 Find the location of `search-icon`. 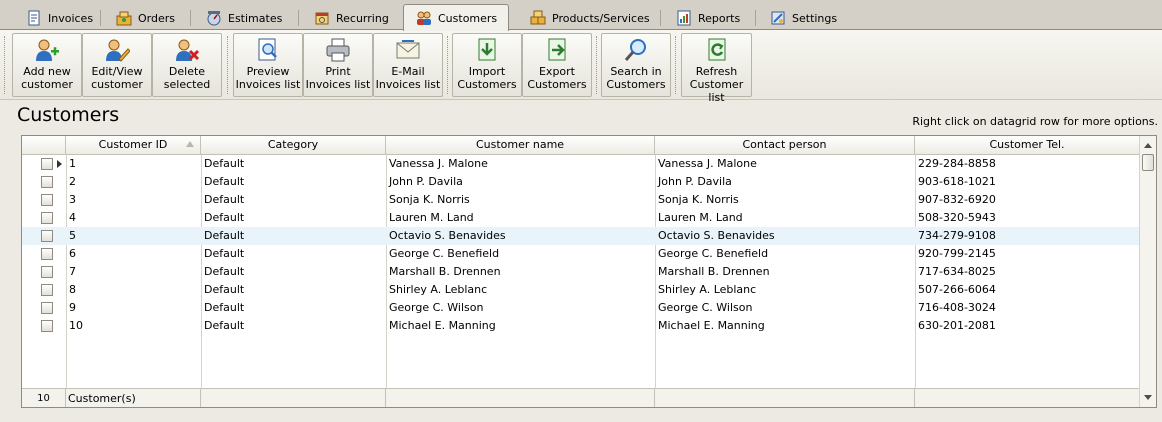

search-icon is located at coordinates (636, 50).